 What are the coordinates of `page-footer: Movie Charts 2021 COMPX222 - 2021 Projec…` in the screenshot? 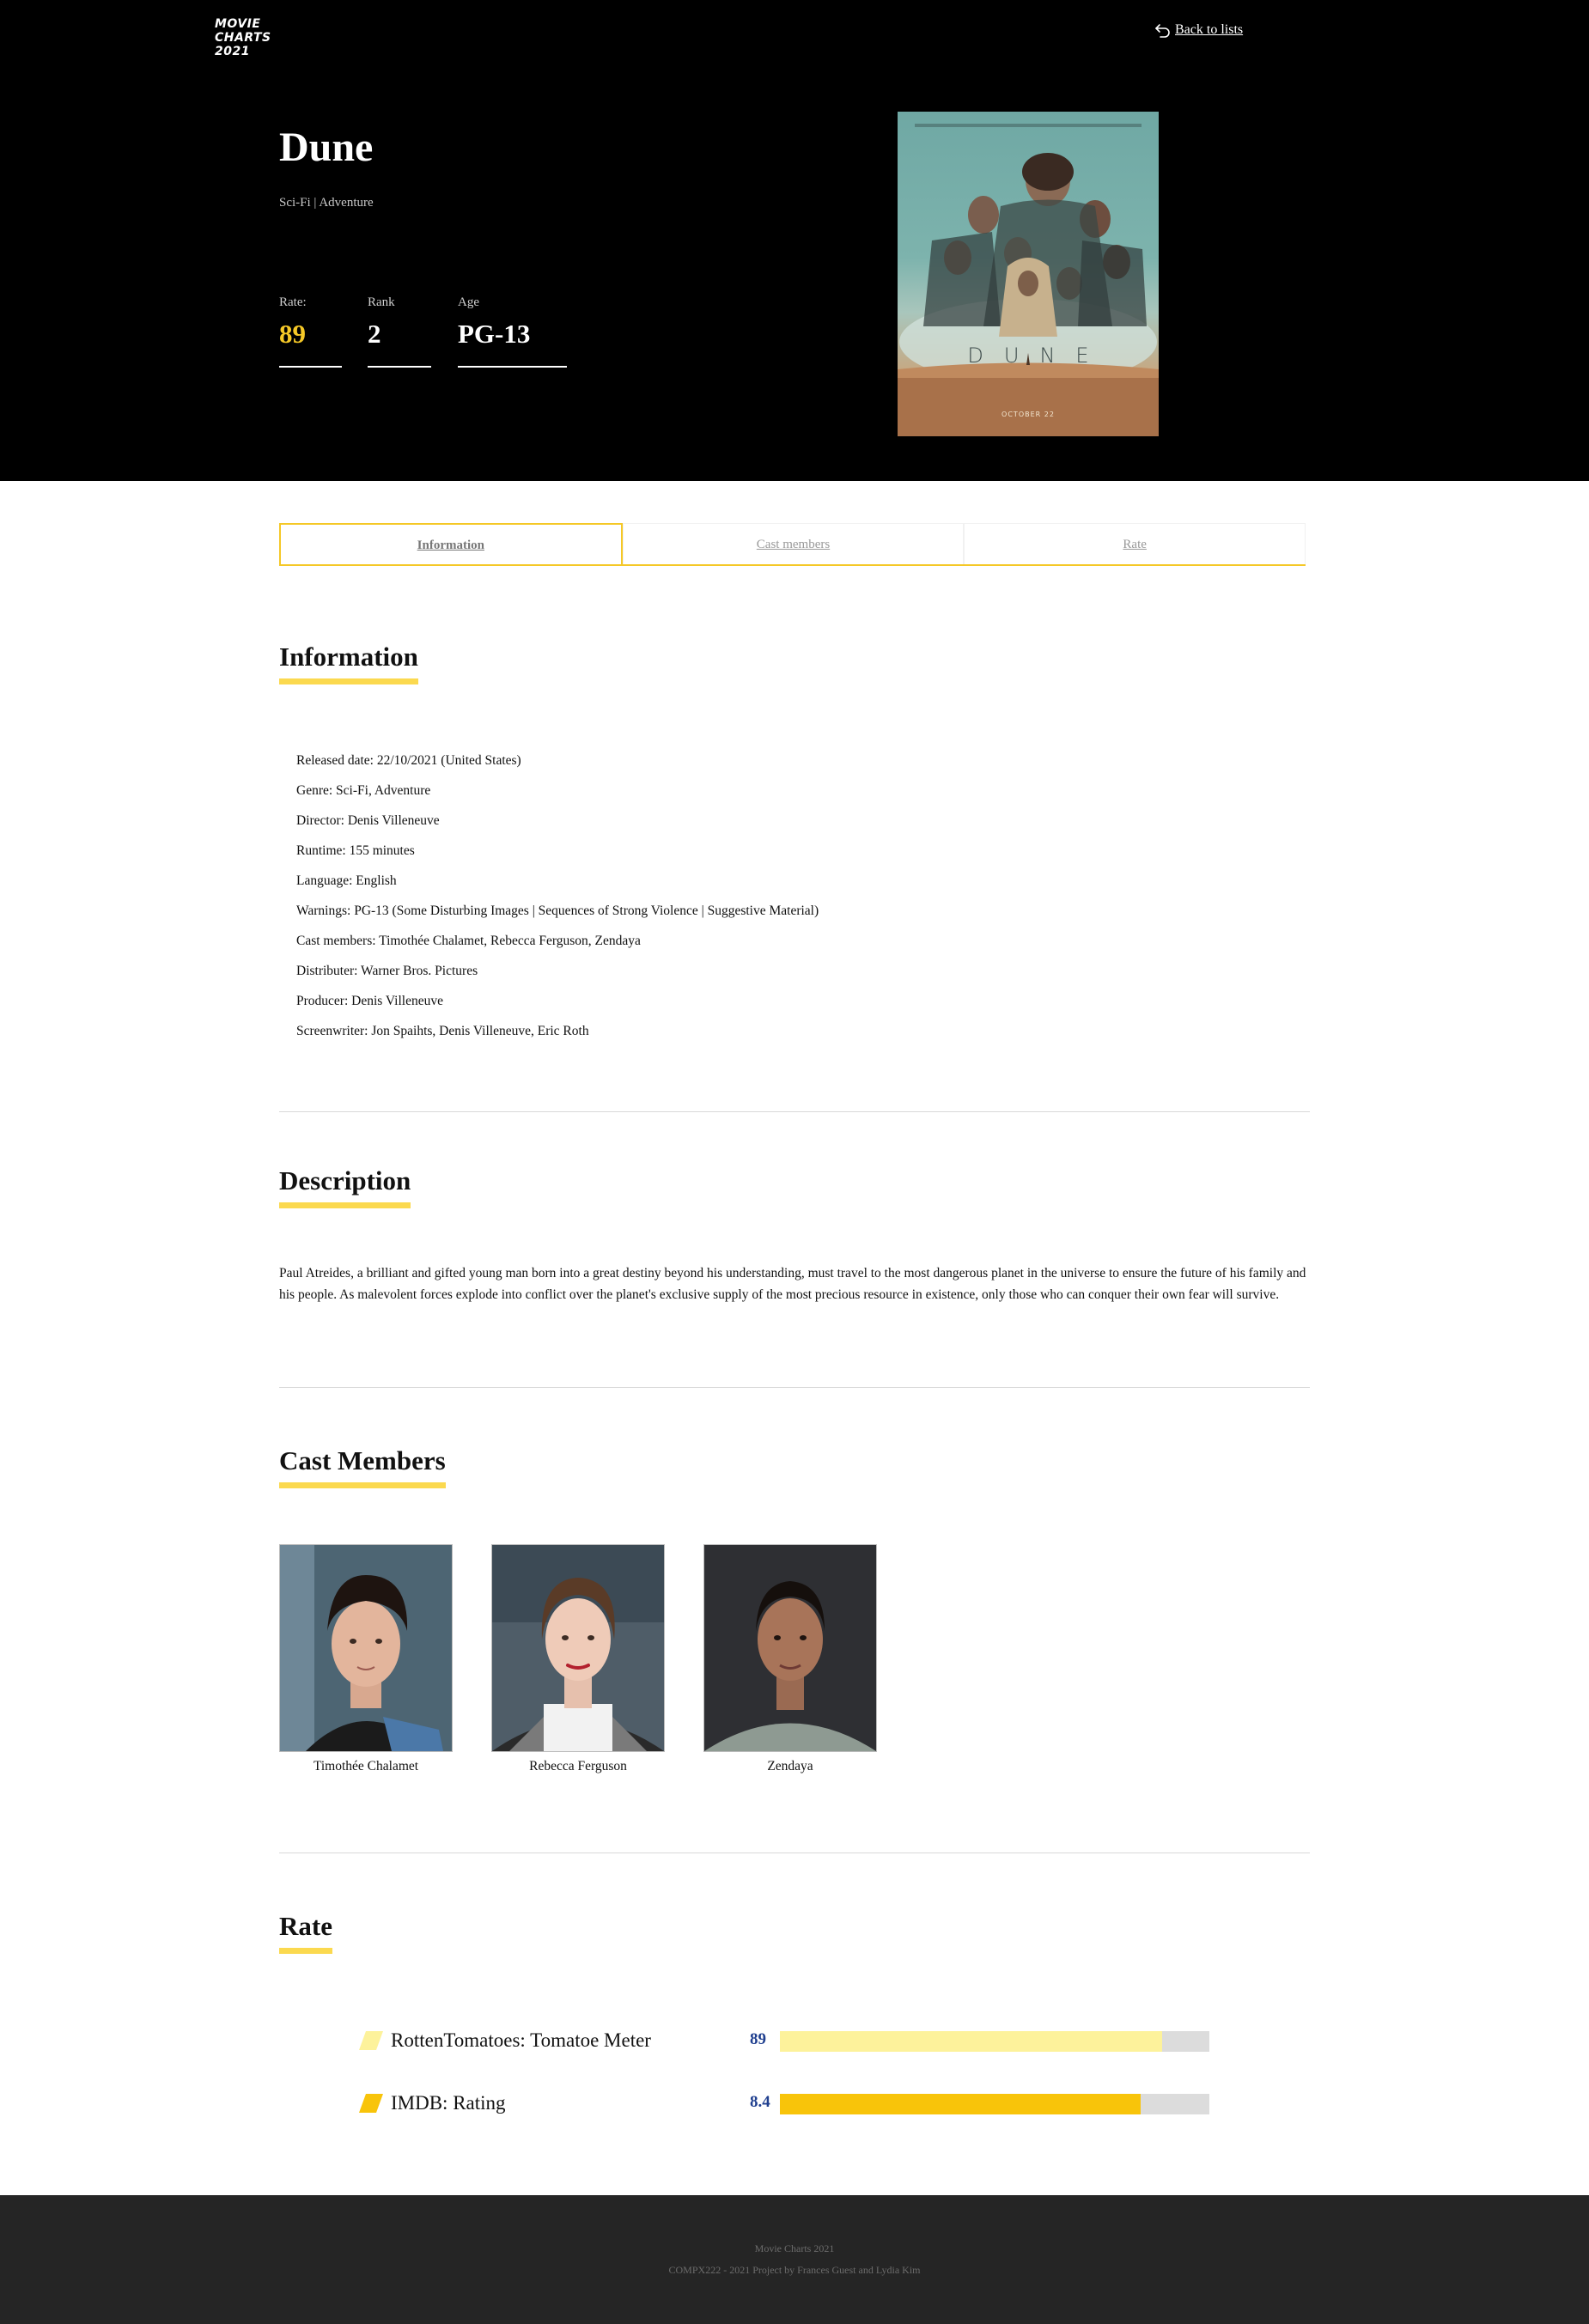 It's located at (794, 2260).